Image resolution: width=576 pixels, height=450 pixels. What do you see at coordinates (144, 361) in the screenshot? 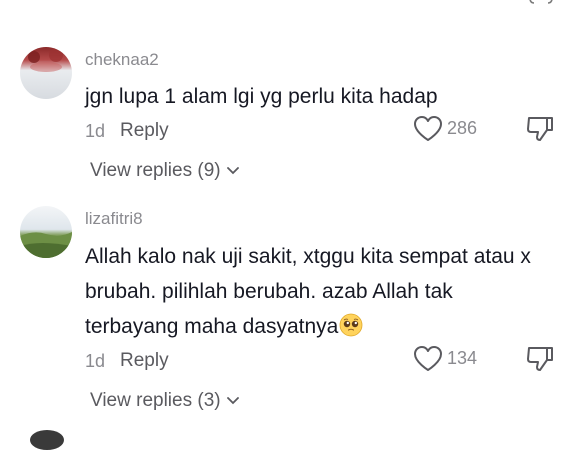
I see `reply-button: Reply` at bounding box center [144, 361].